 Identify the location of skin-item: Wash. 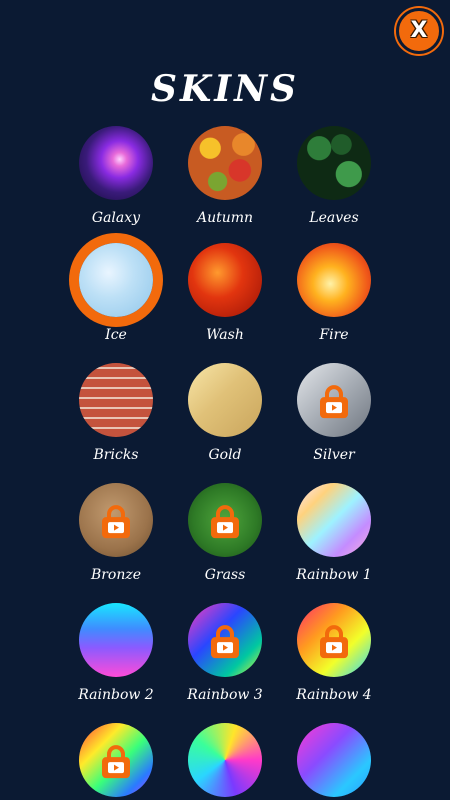
(225, 298).